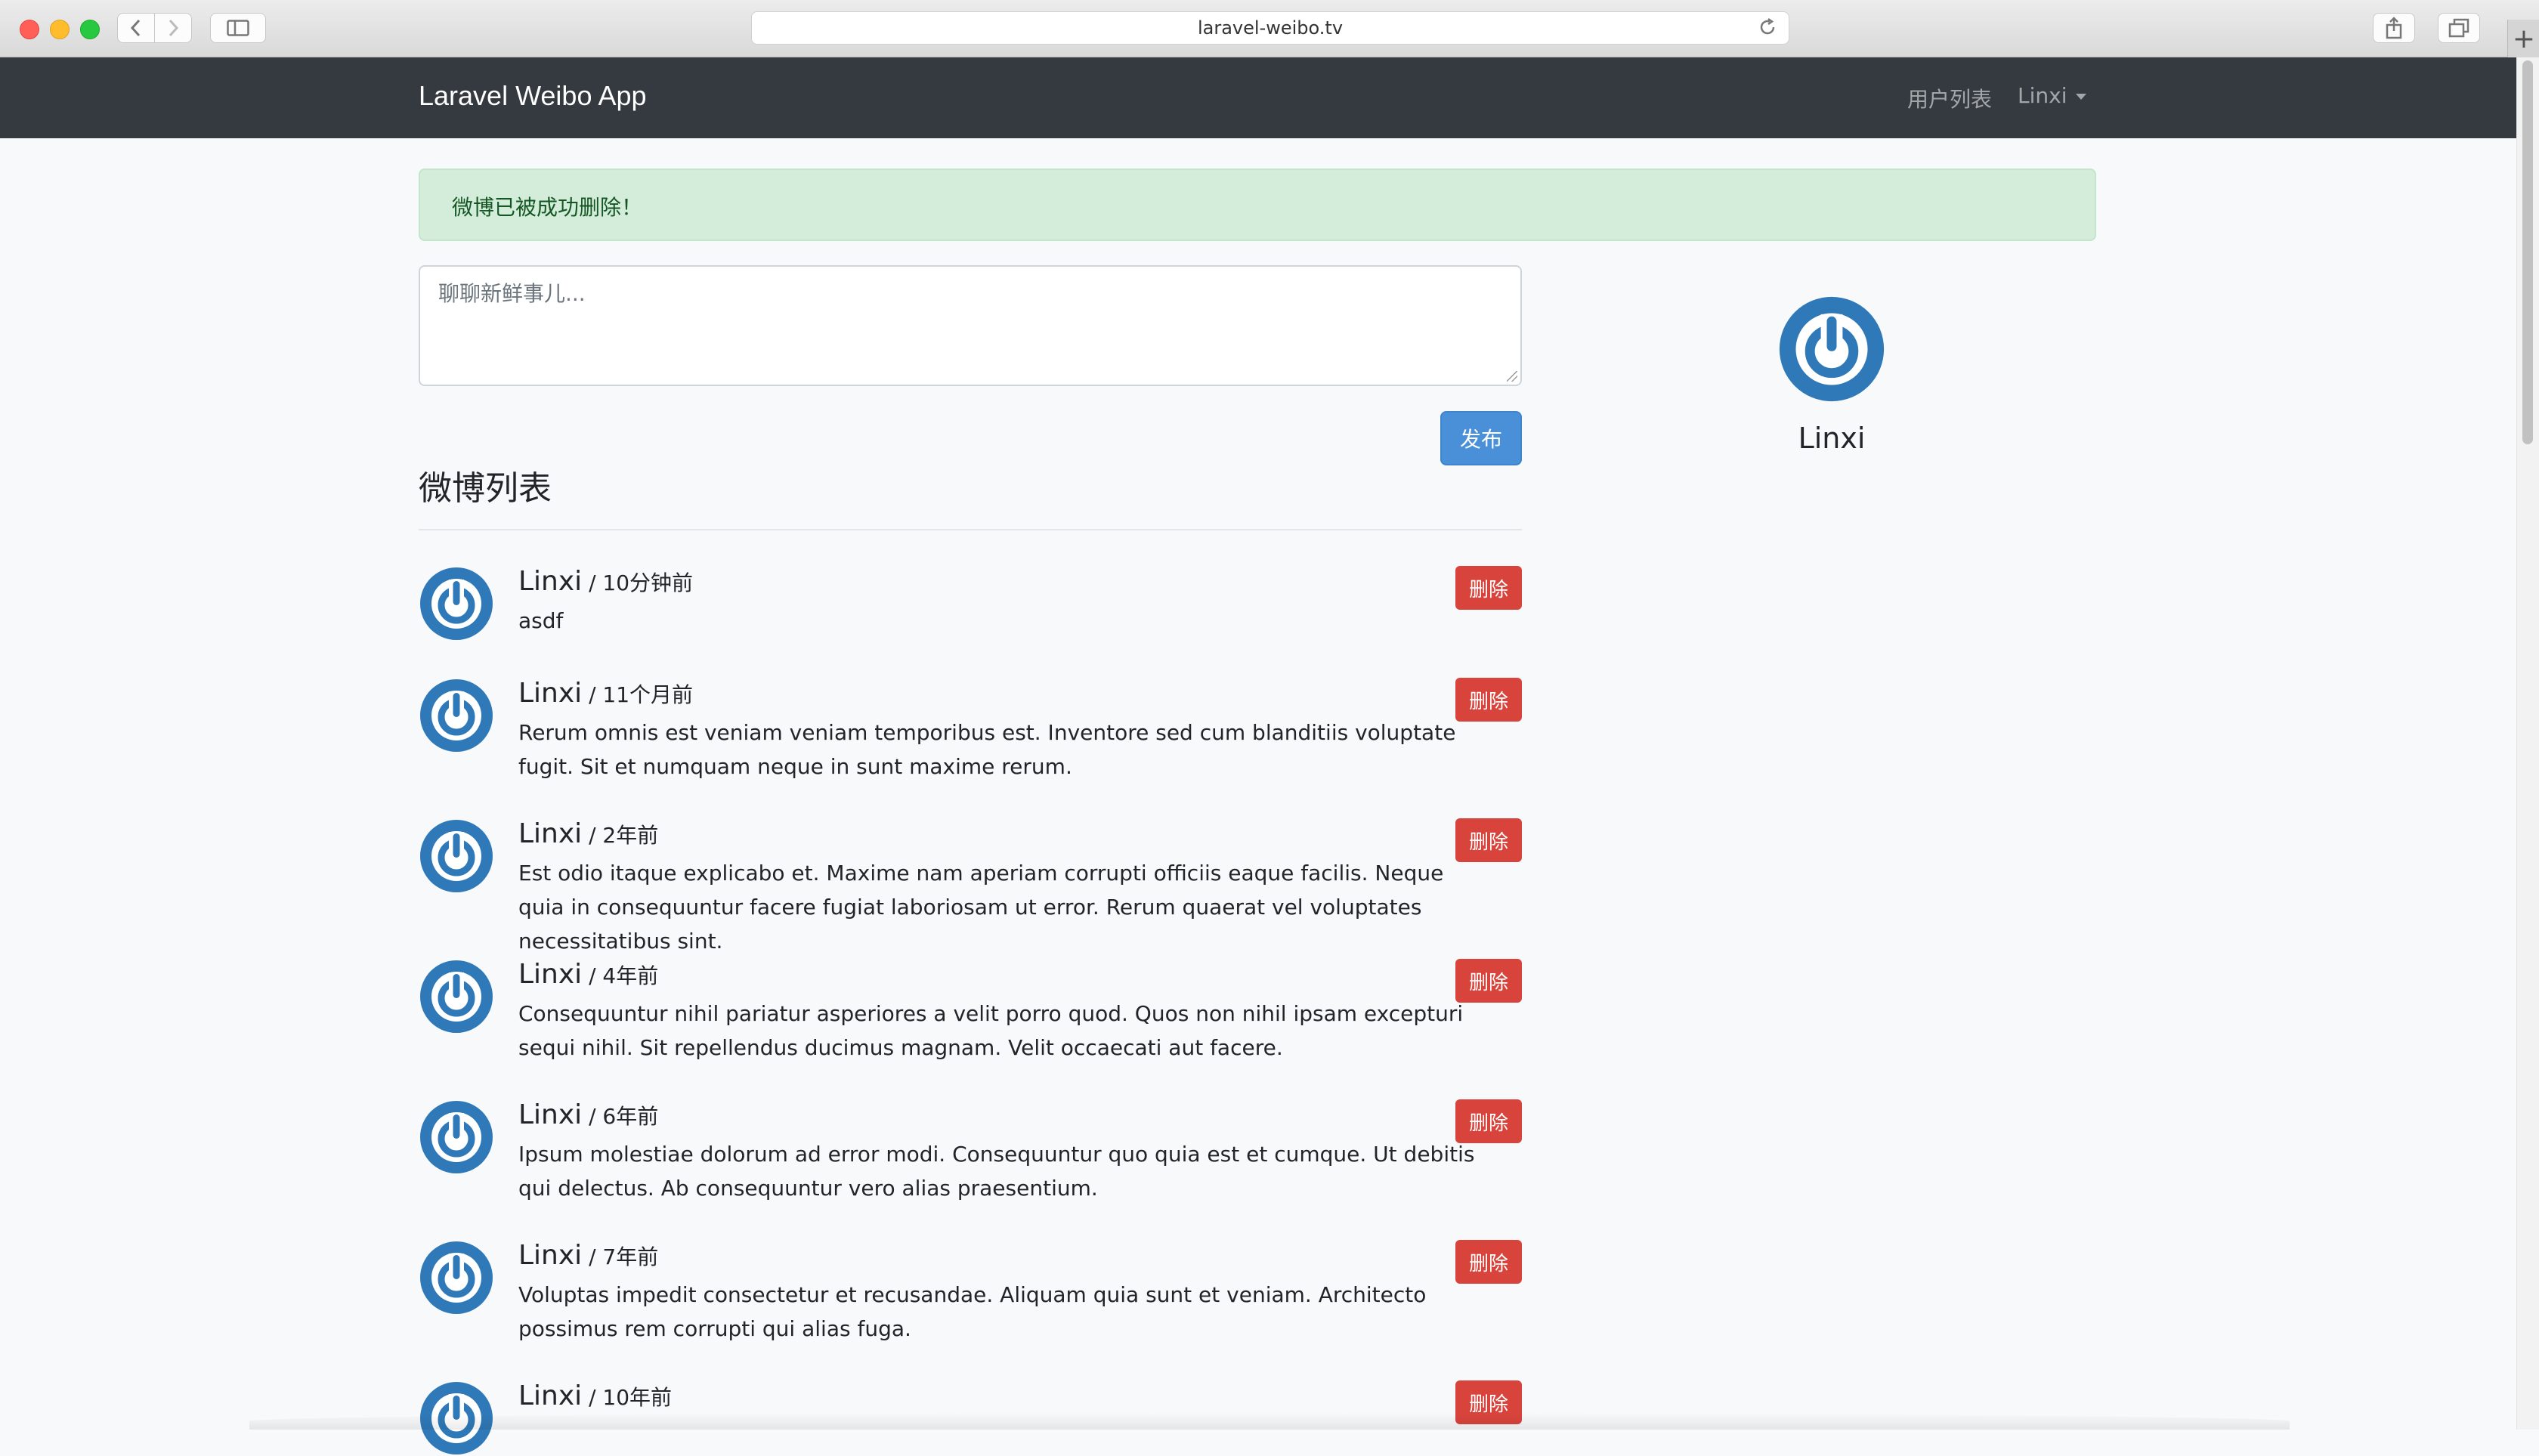 The image size is (2539, 1456). What do you see at coordinates (638, 694) in the screenshot?
I see `status-timestamp: / 11个月前` at bounding box center [638, 694].